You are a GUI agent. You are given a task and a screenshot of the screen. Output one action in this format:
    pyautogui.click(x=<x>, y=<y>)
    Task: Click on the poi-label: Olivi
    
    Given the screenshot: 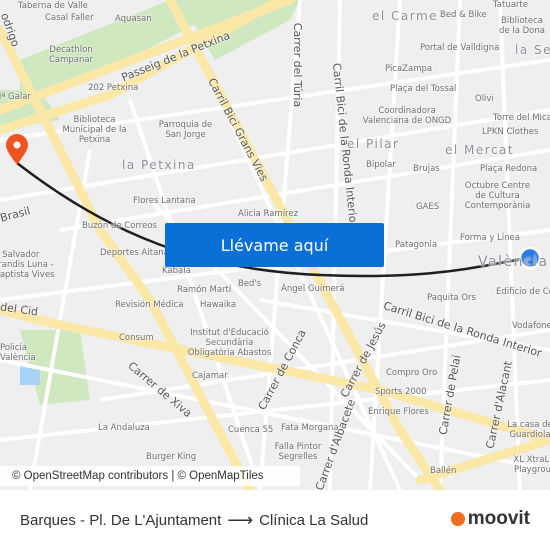 What is the action you would take?
    pyautogui.click(x=484, y=99)
    